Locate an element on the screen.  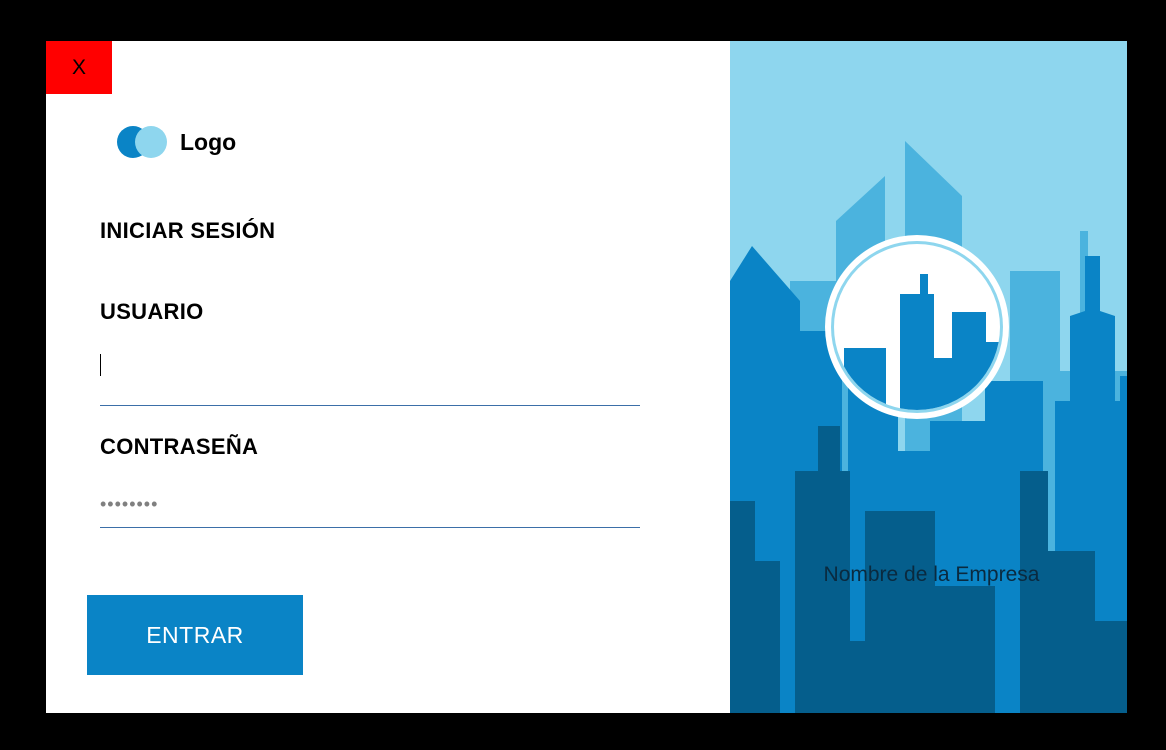
close-button: X is located at coordinates (79, 67).